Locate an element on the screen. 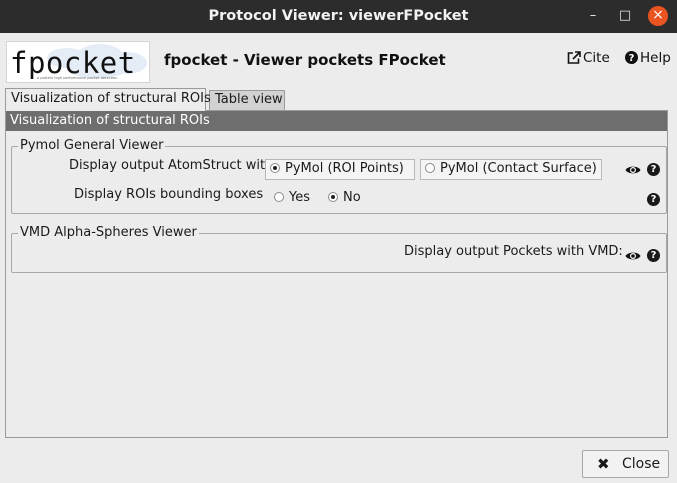  maximize-button: □ is located at coordinates (625, 16).